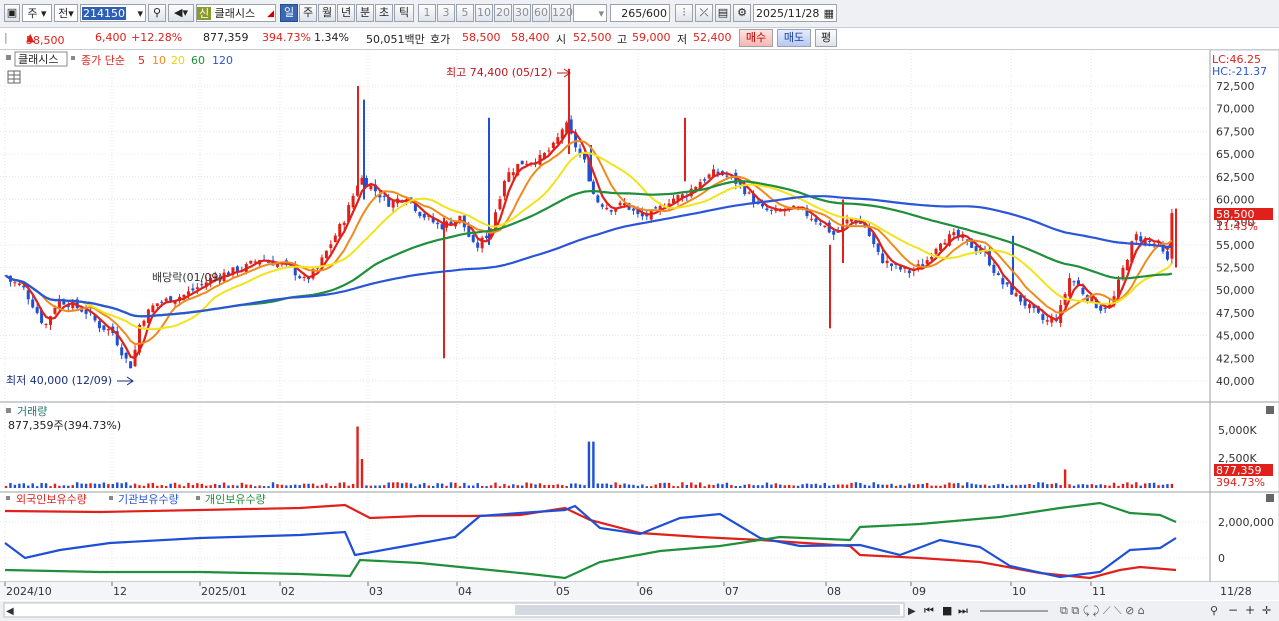  Describe the element at coordinates (159, 60) in the screenshot. I see `ma10-label: 10` at that location.